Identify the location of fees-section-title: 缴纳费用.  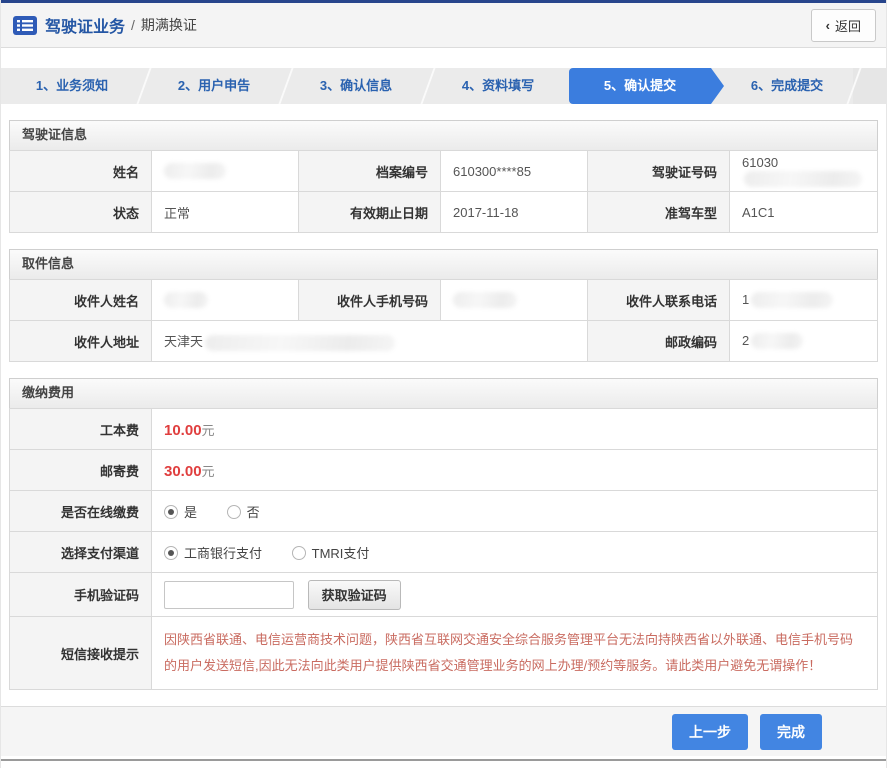
(443, 393).